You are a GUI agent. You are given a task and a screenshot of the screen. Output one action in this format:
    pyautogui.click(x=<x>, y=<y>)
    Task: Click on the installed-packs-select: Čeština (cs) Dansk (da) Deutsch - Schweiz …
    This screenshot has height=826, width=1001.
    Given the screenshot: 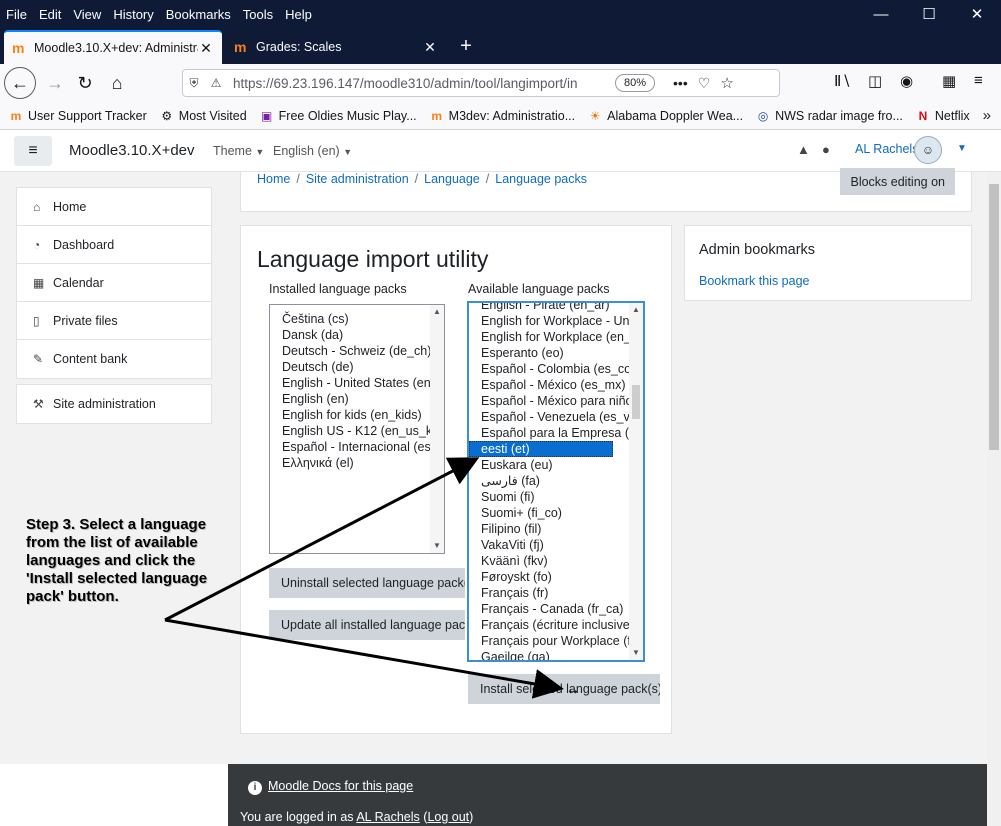 What is the action you would take?
    pyautogui.click(x=357, y=429)
    